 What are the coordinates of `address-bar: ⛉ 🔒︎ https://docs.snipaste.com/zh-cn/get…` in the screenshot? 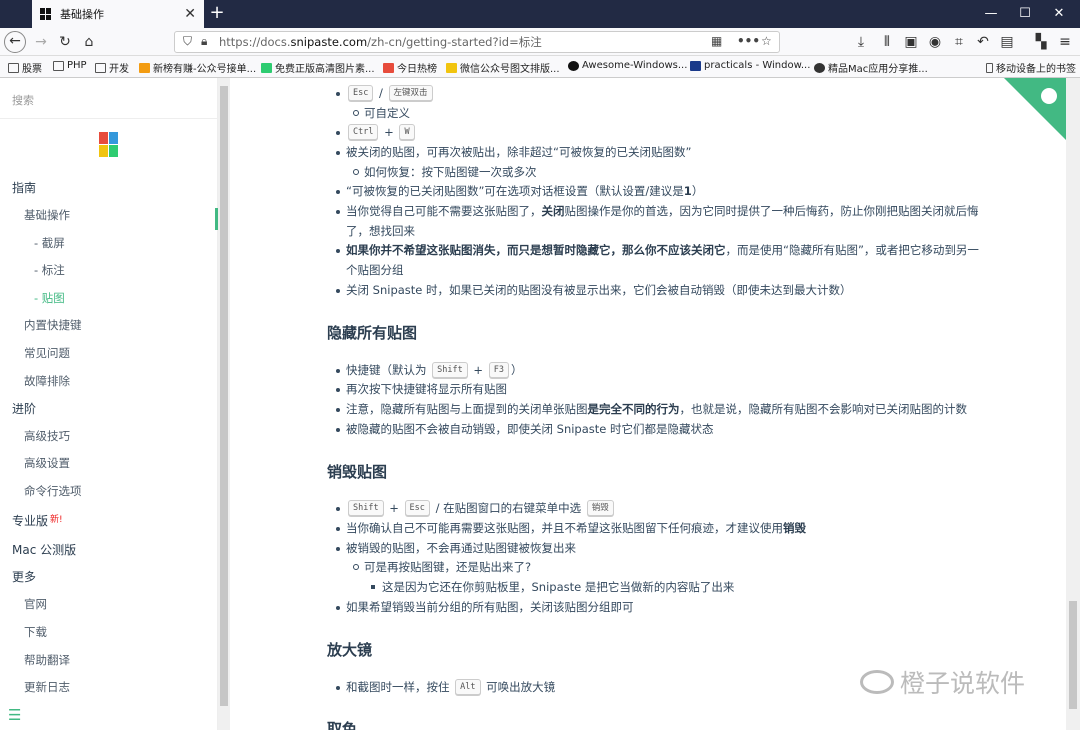 It's located at (477, 42).